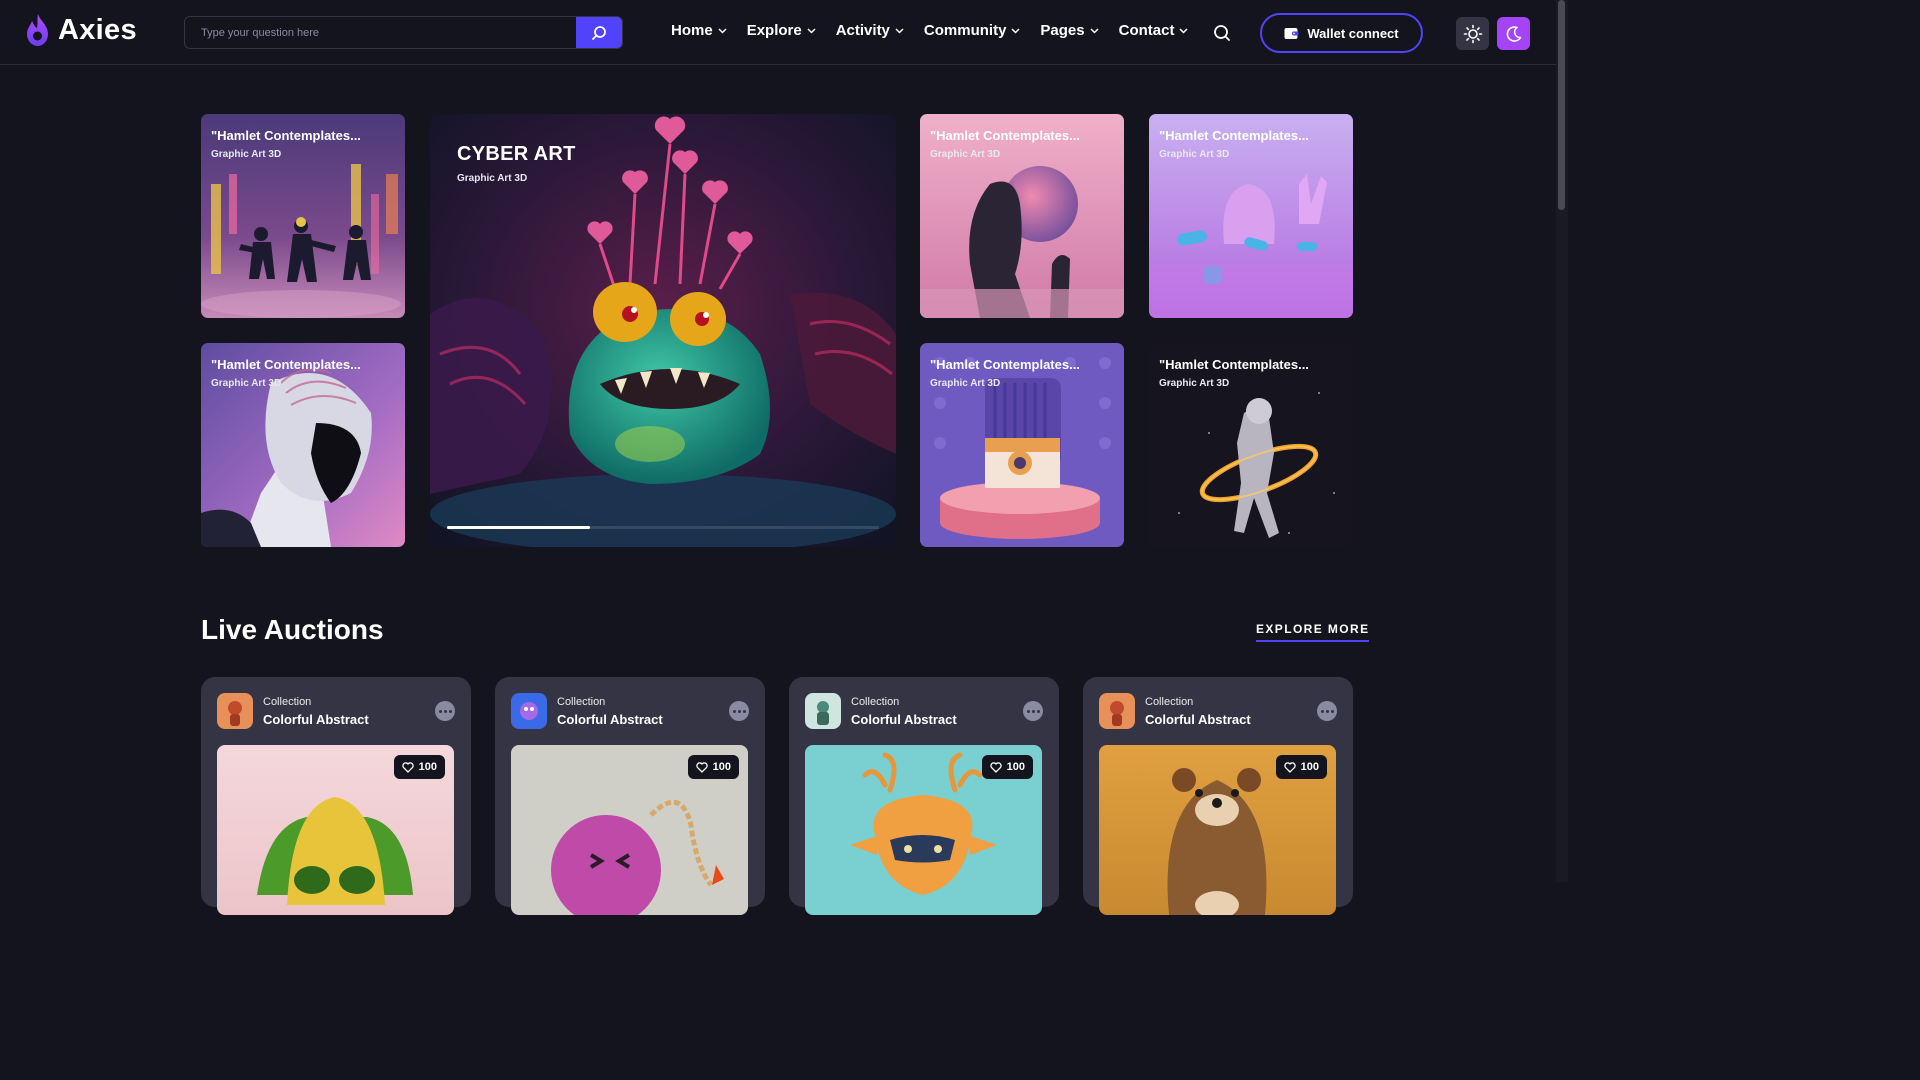 The height and width of the screenshot is (1080, 1920). I want to click on nav-community: Community, so click(972, 30).